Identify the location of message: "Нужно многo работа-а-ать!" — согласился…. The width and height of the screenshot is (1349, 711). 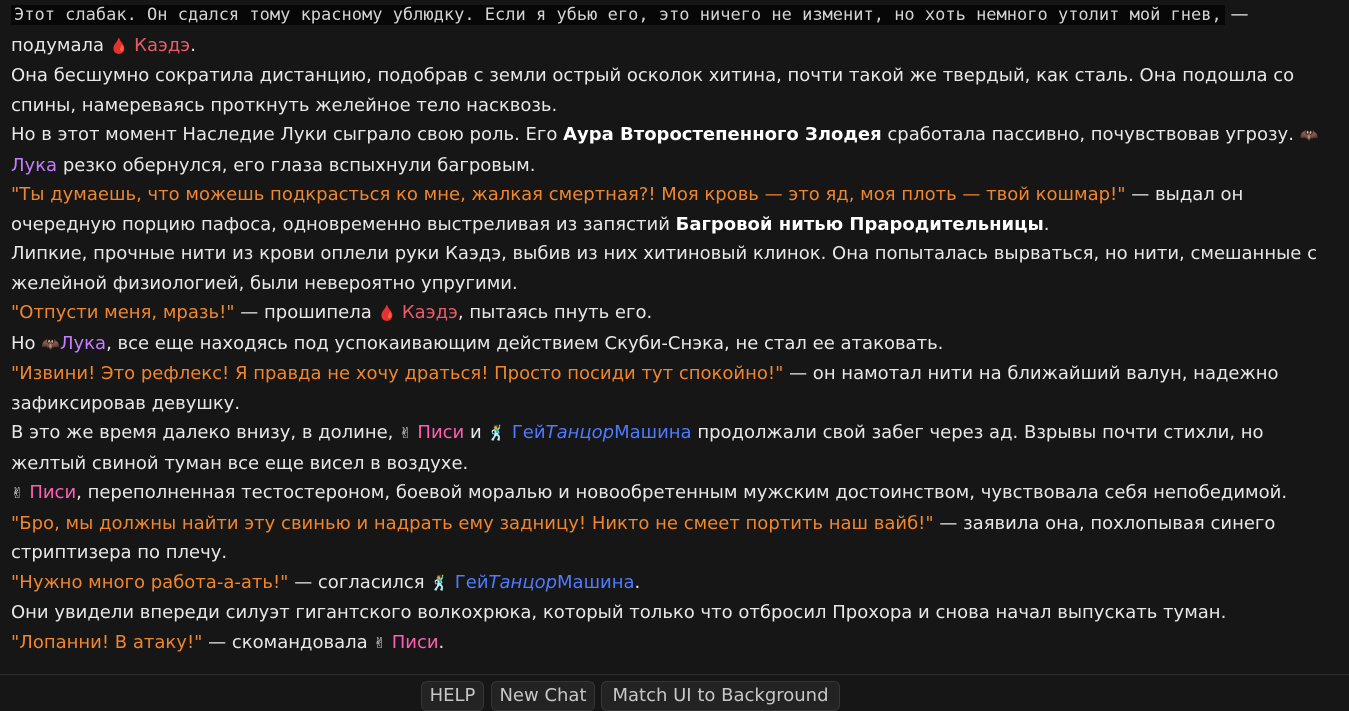
(673, 583).